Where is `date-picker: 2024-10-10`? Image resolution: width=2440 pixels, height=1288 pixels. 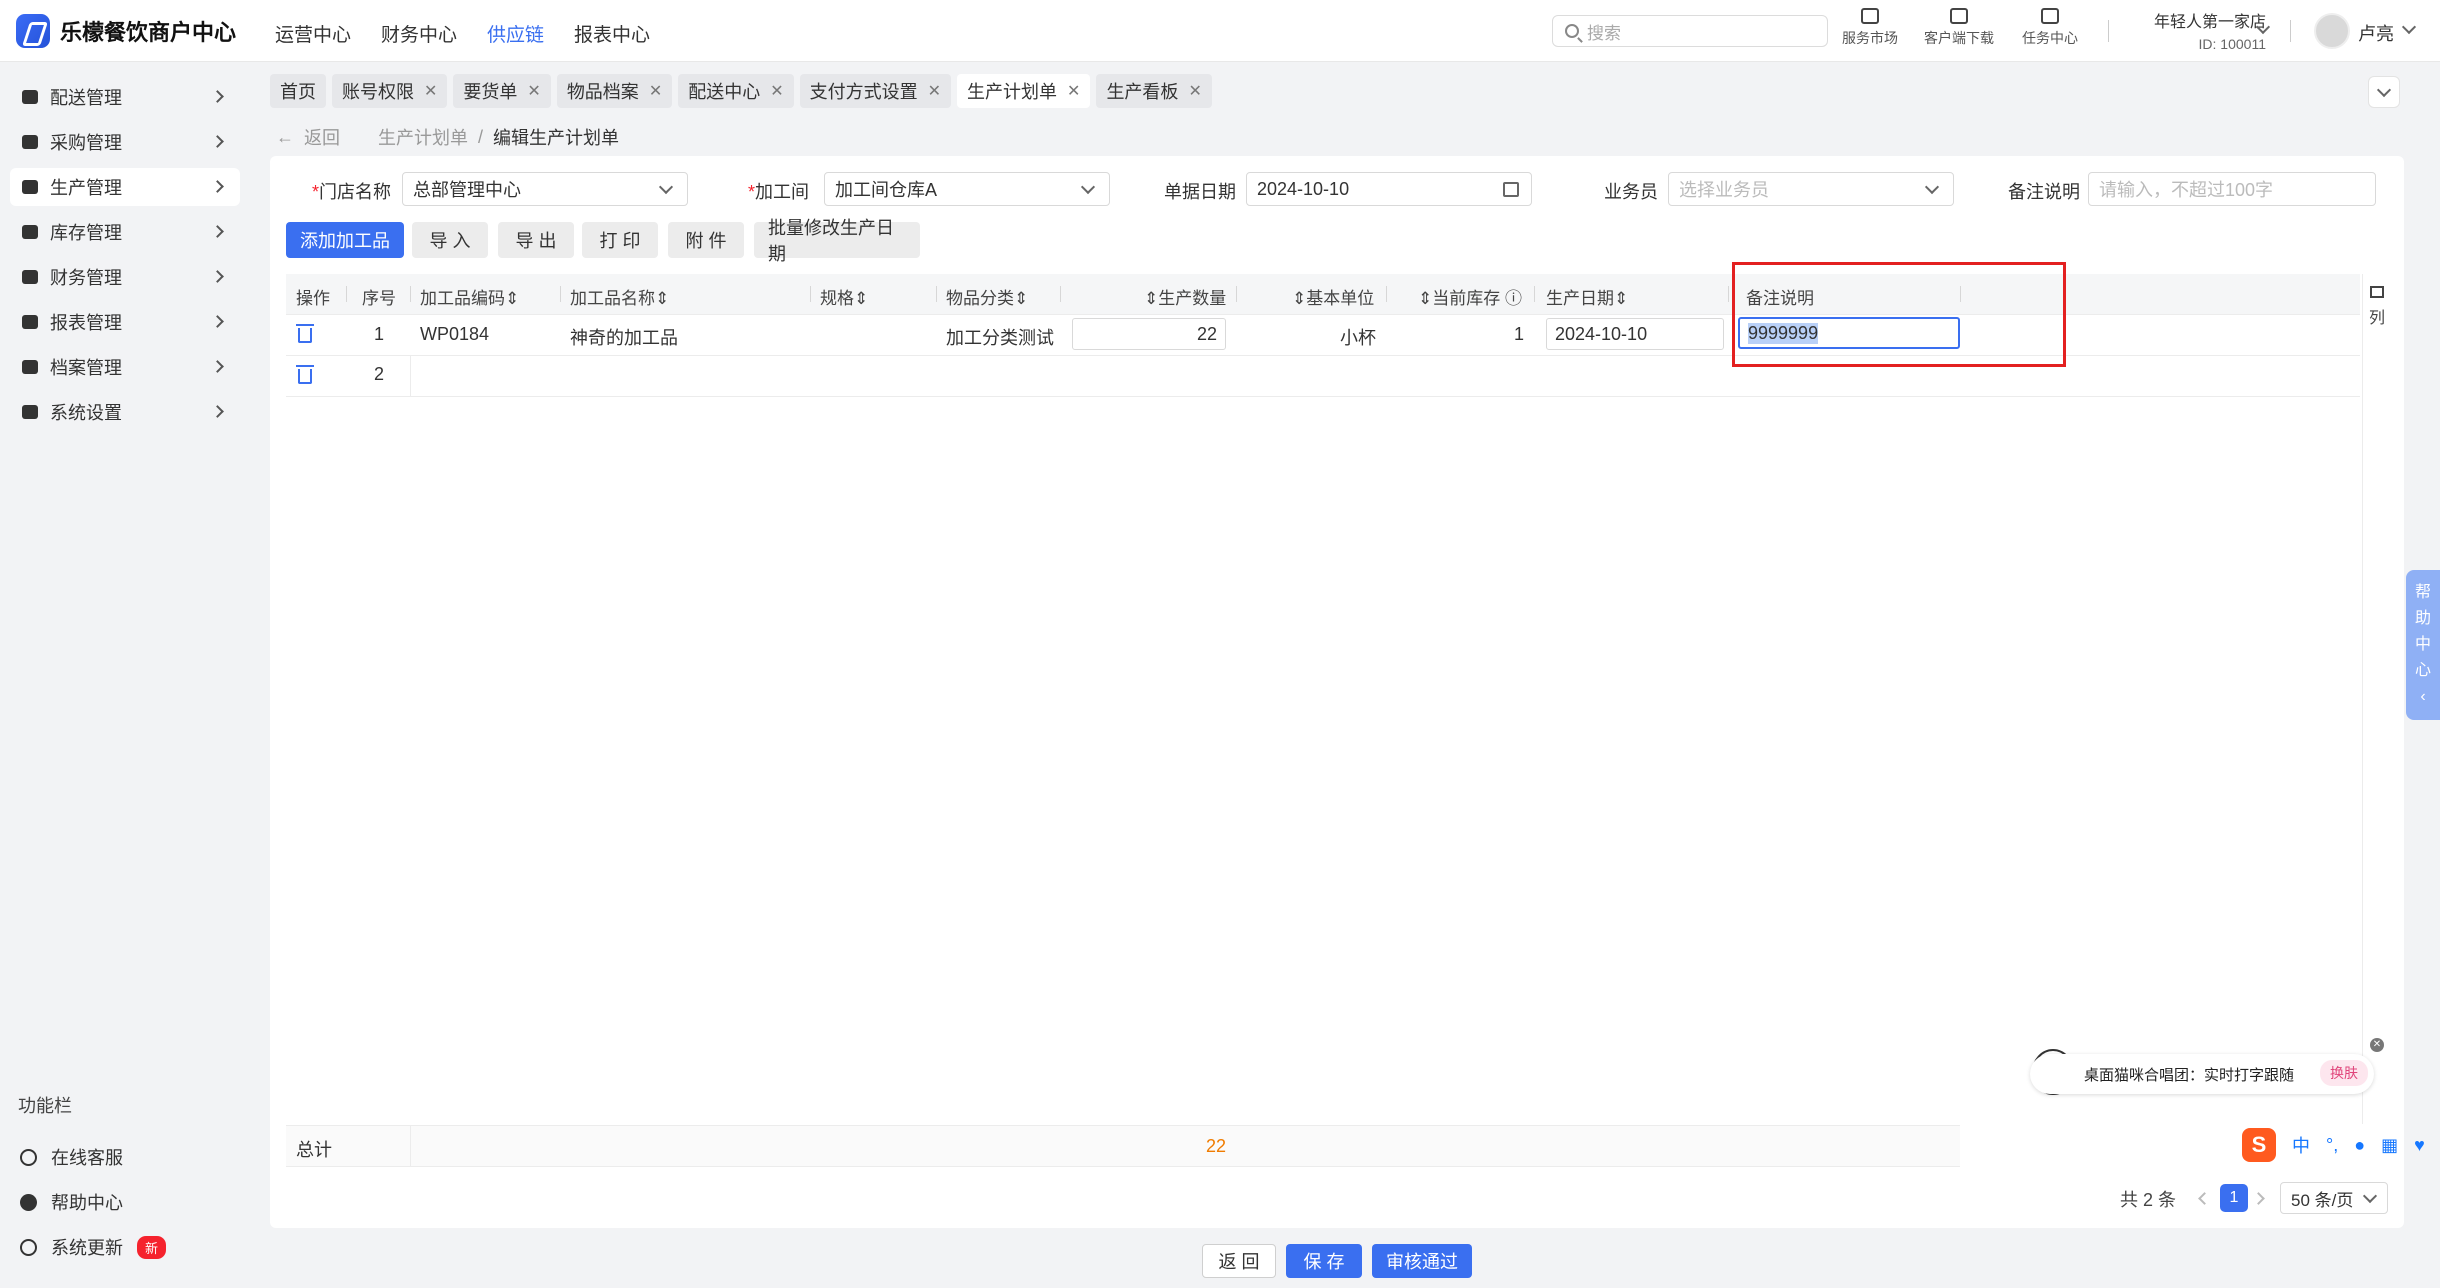 date-picker: 2024-10-10 is located at coordinates (1389, 189).